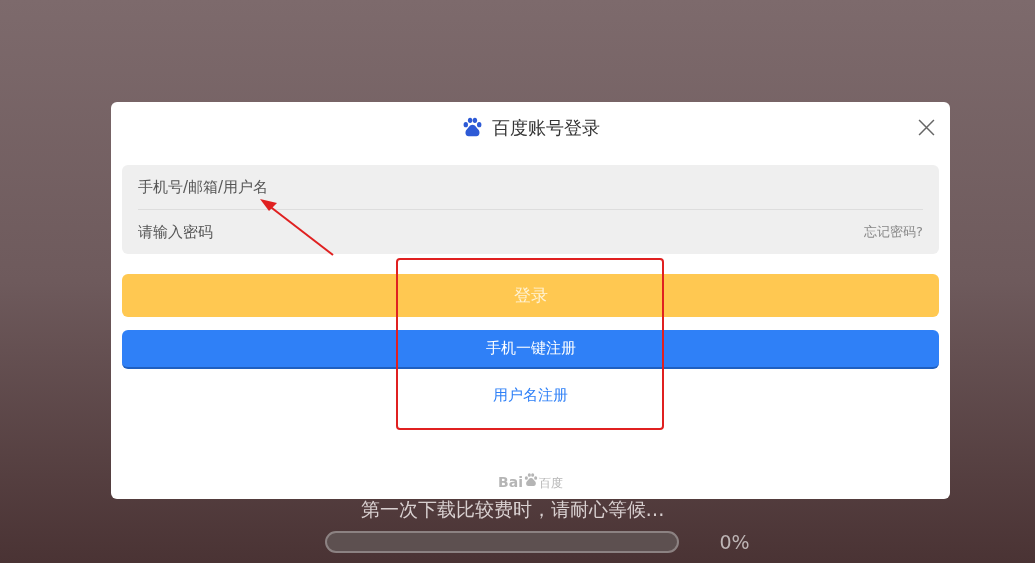  What do you see at coordinates (530, 187) in the screenshot?
I see `account-field: 手机号/邮箱/用户名` at bounding box center [530, 187].